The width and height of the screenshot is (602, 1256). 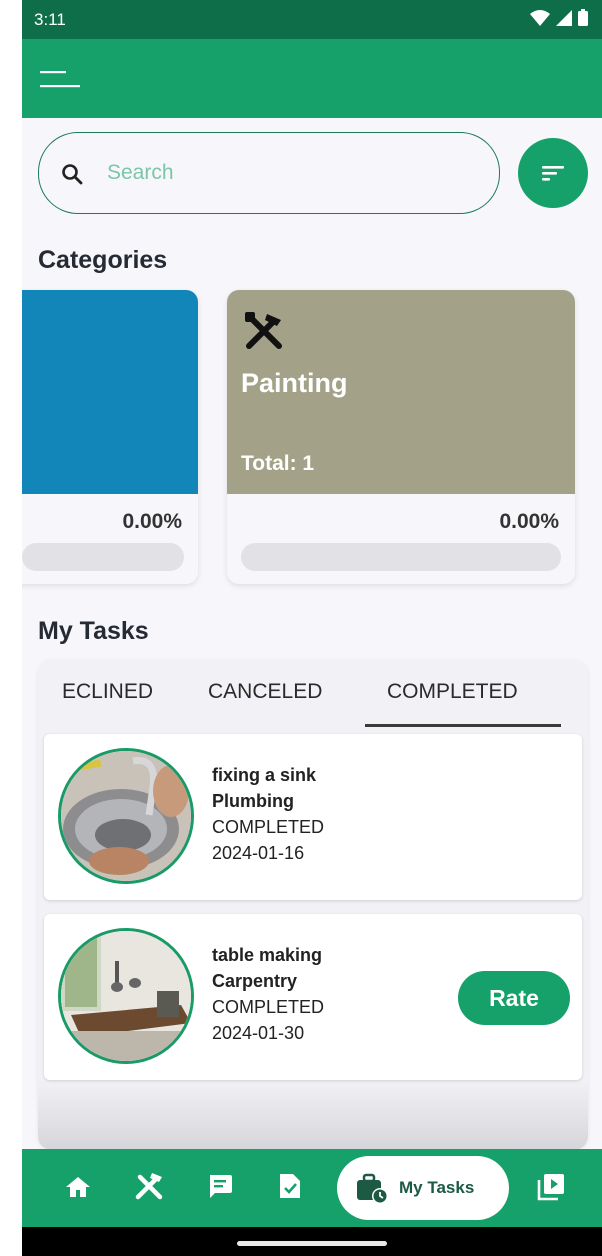 What do you see at coordinates (264, 775) in the screenshot?
I see `task-title: fixing a sink` at bounding box center [264, 775].